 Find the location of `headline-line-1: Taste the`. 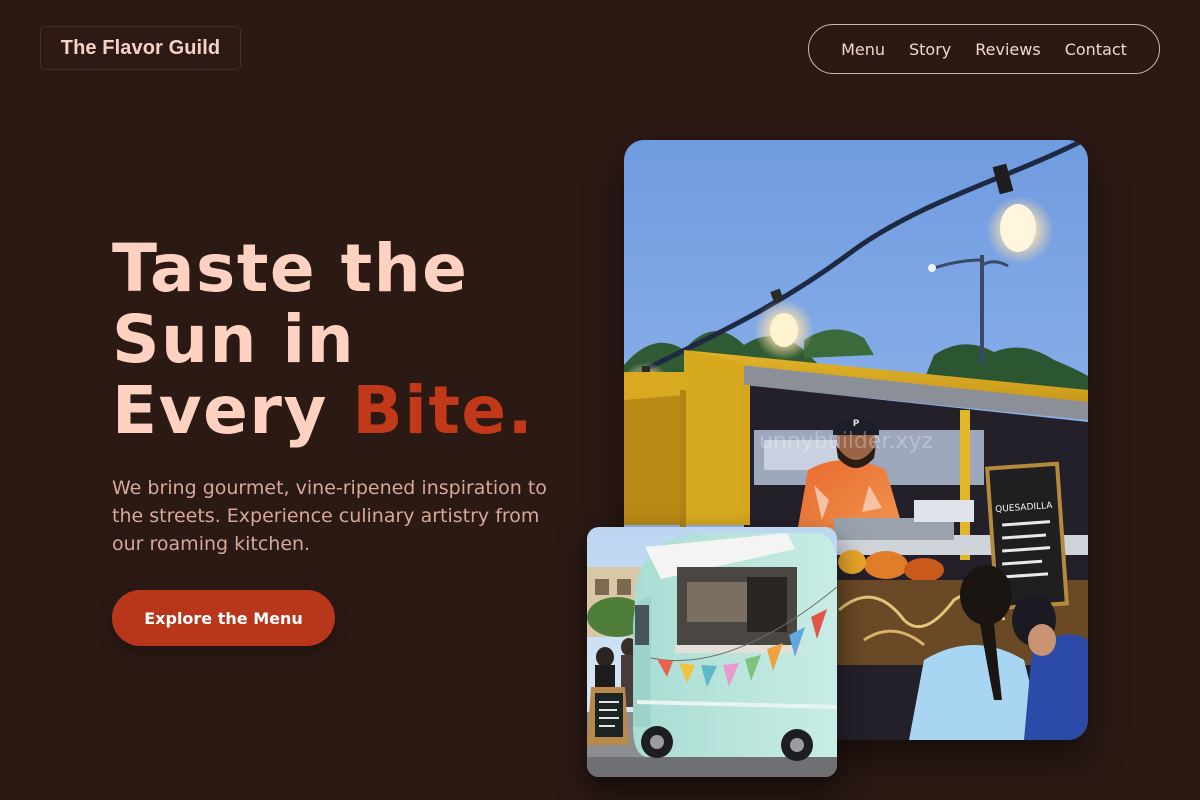

headline-line-1: Taste the is located at coordinates (290, 268).